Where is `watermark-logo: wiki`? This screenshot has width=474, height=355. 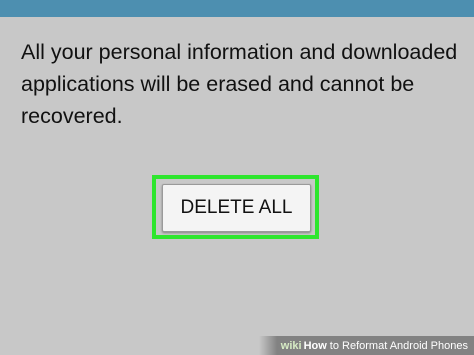 watermark-logo: wiki is located at coordinates (291, 345).